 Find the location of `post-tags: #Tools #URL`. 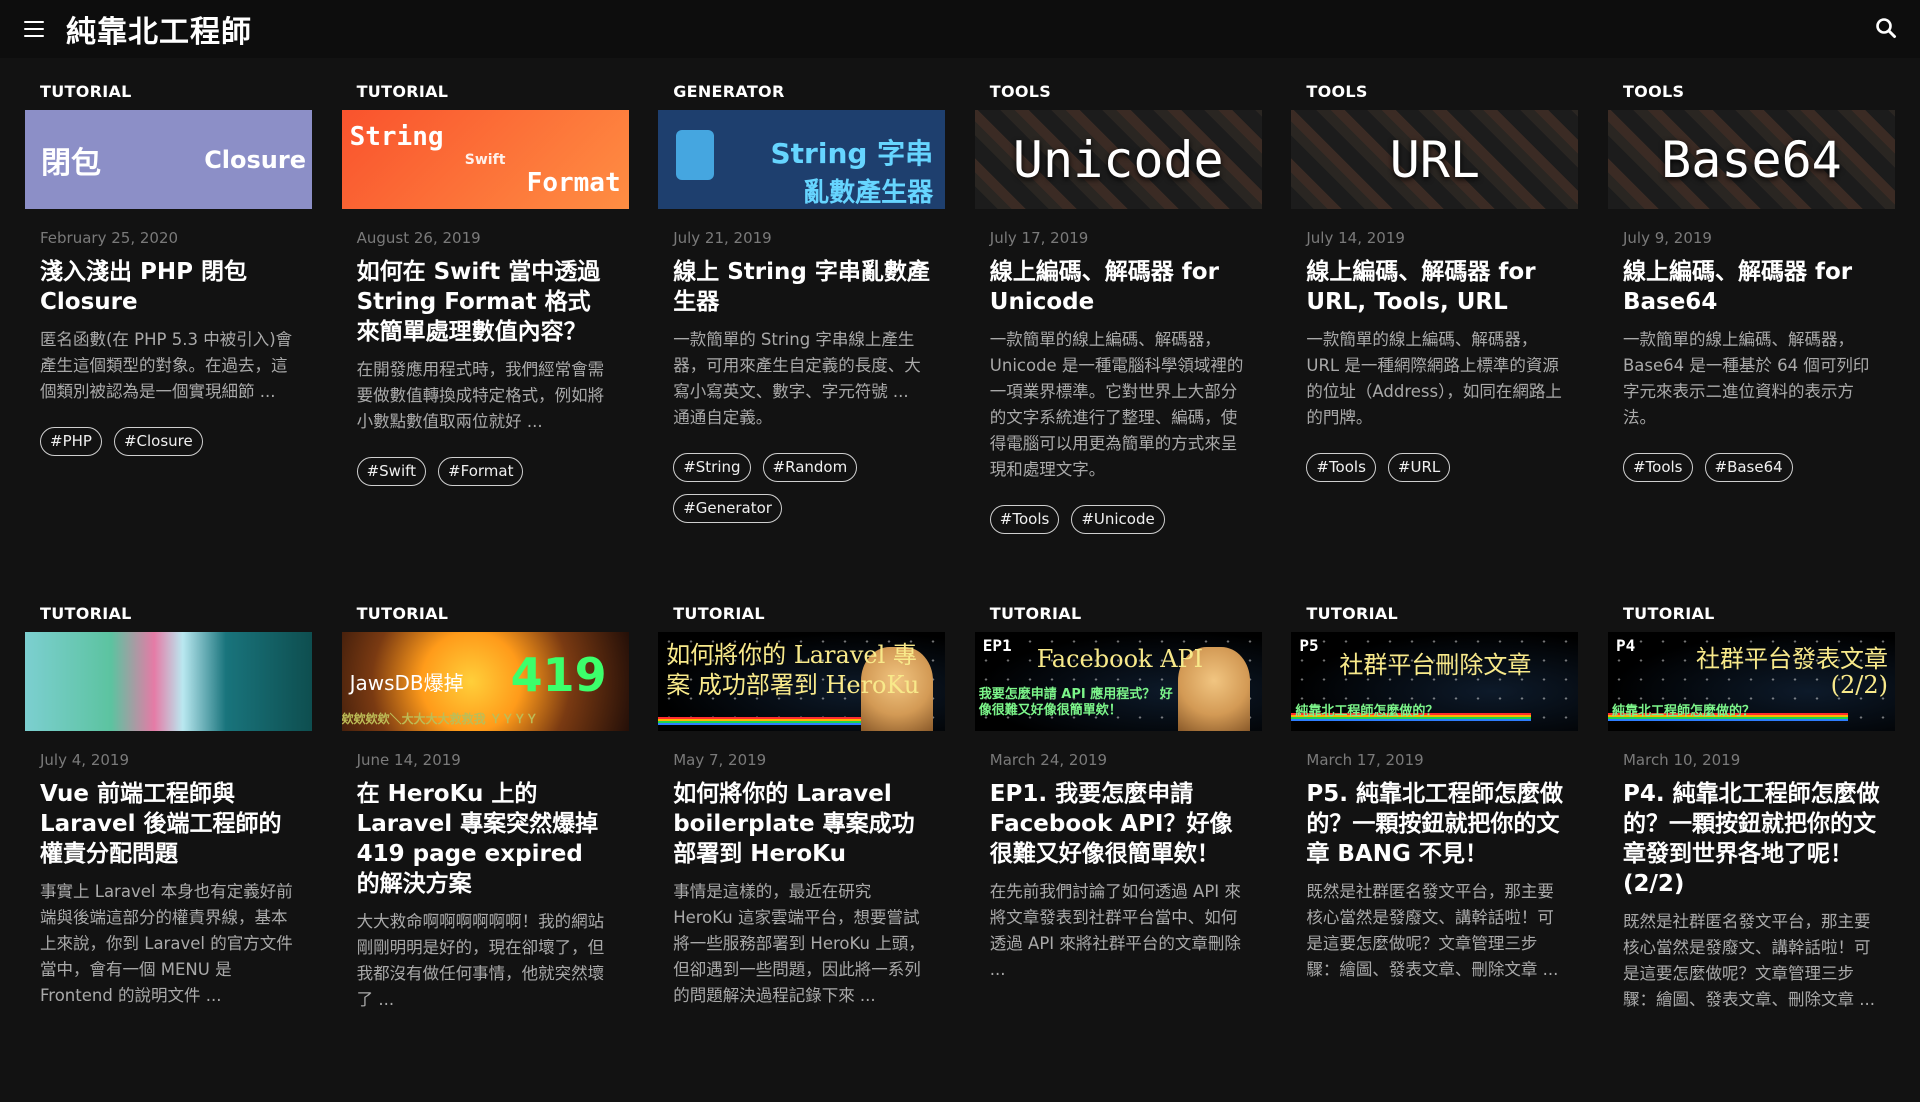

post-tags: #Tools #URL is located at coordinates (1434, 467).